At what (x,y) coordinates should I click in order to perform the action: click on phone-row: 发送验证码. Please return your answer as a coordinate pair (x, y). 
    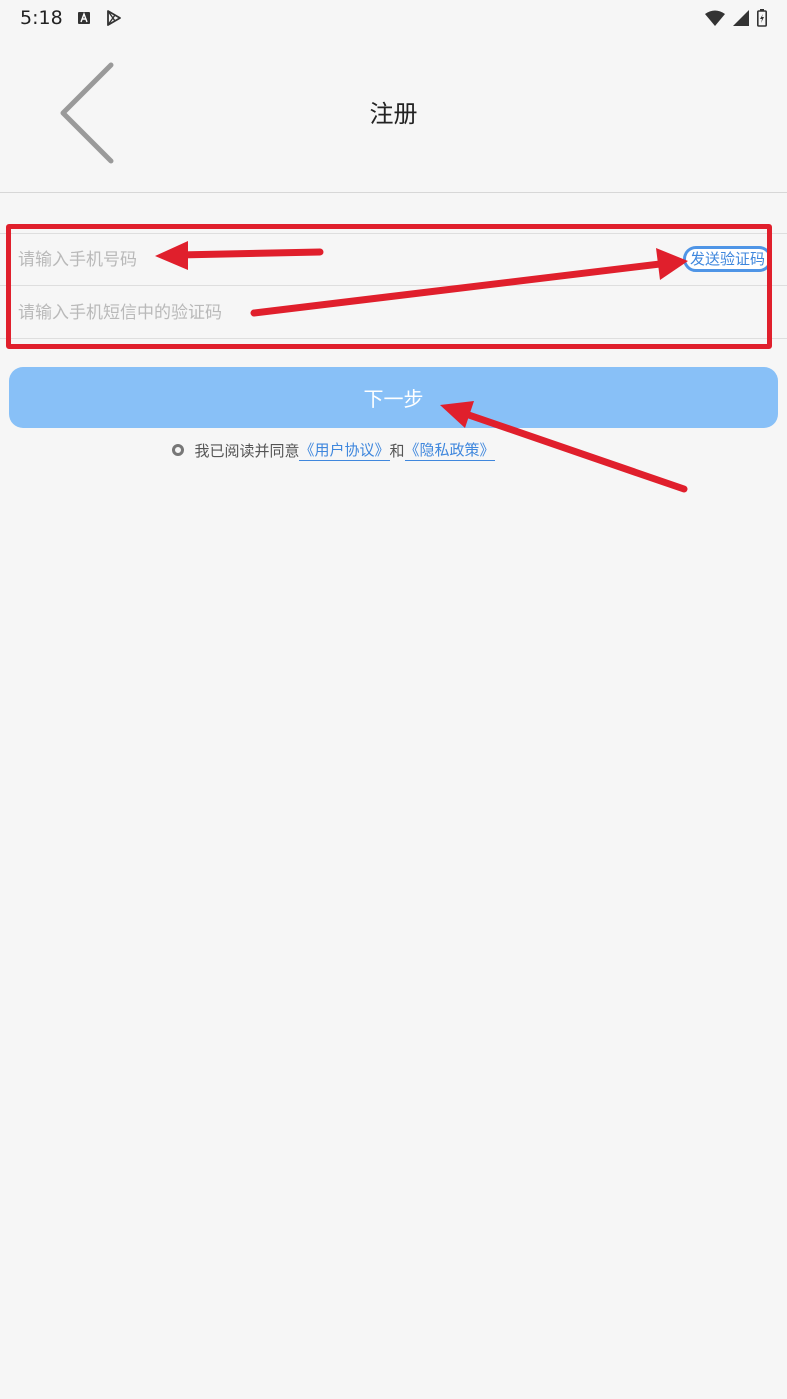
    Looking at the image, I should click on (393, 260).